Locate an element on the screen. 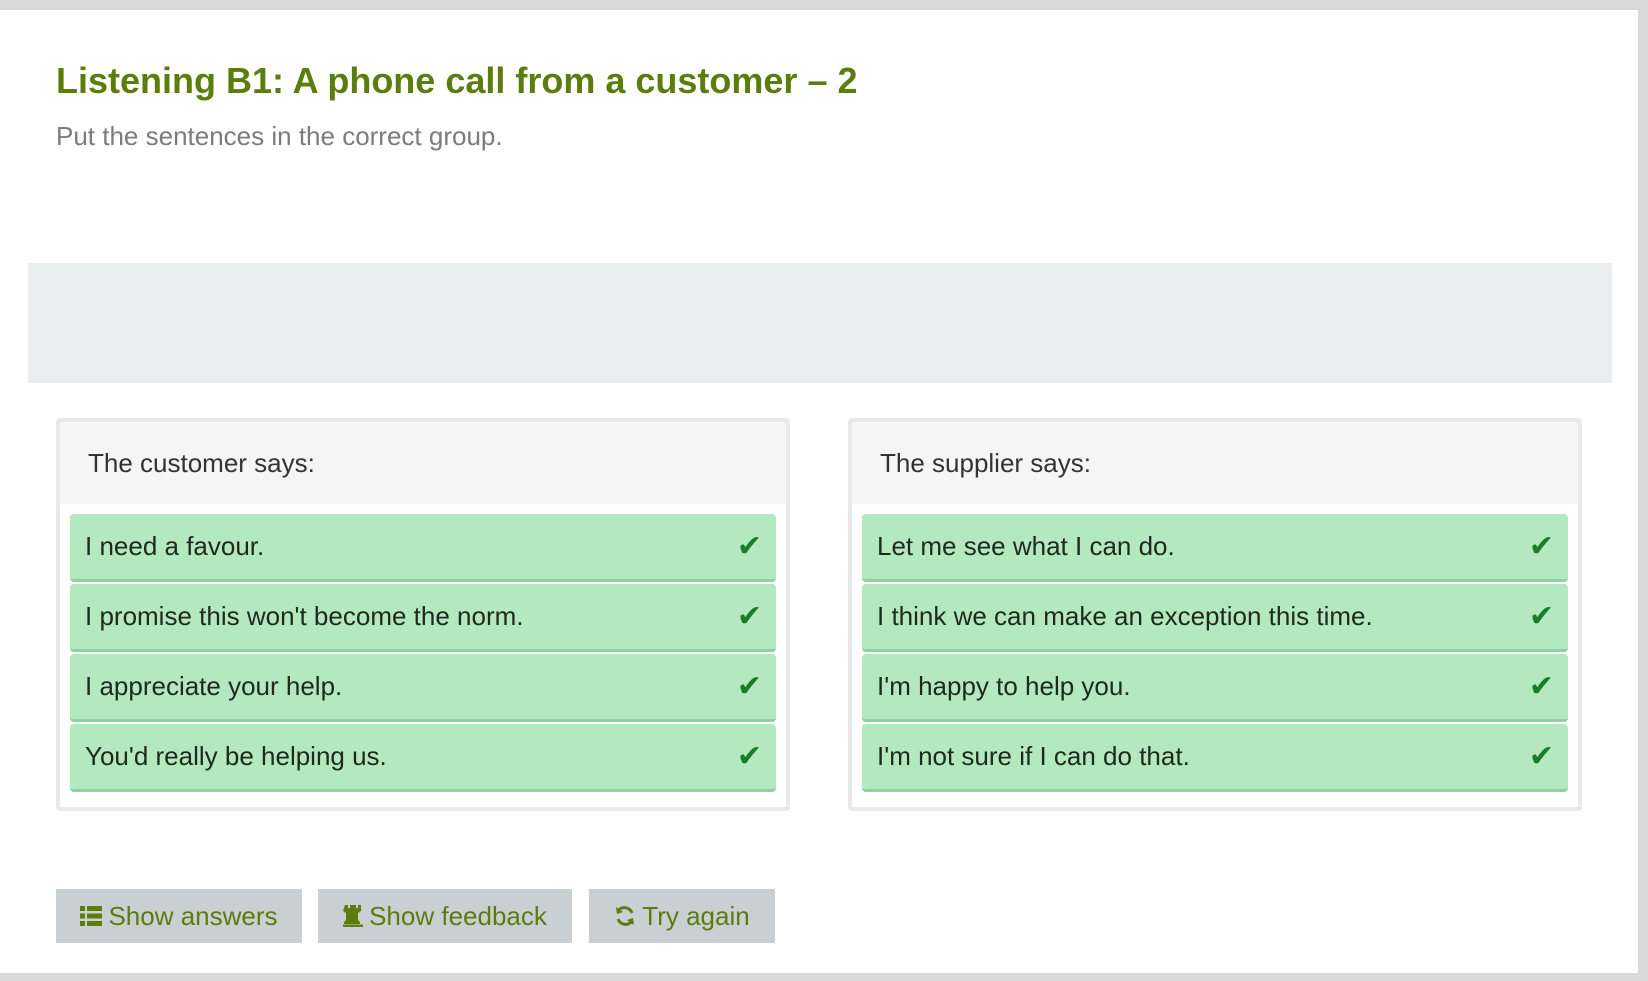 The image size is (1648, 981). item-text: I'm happy to help you. is located at coordinates (1004, 686).